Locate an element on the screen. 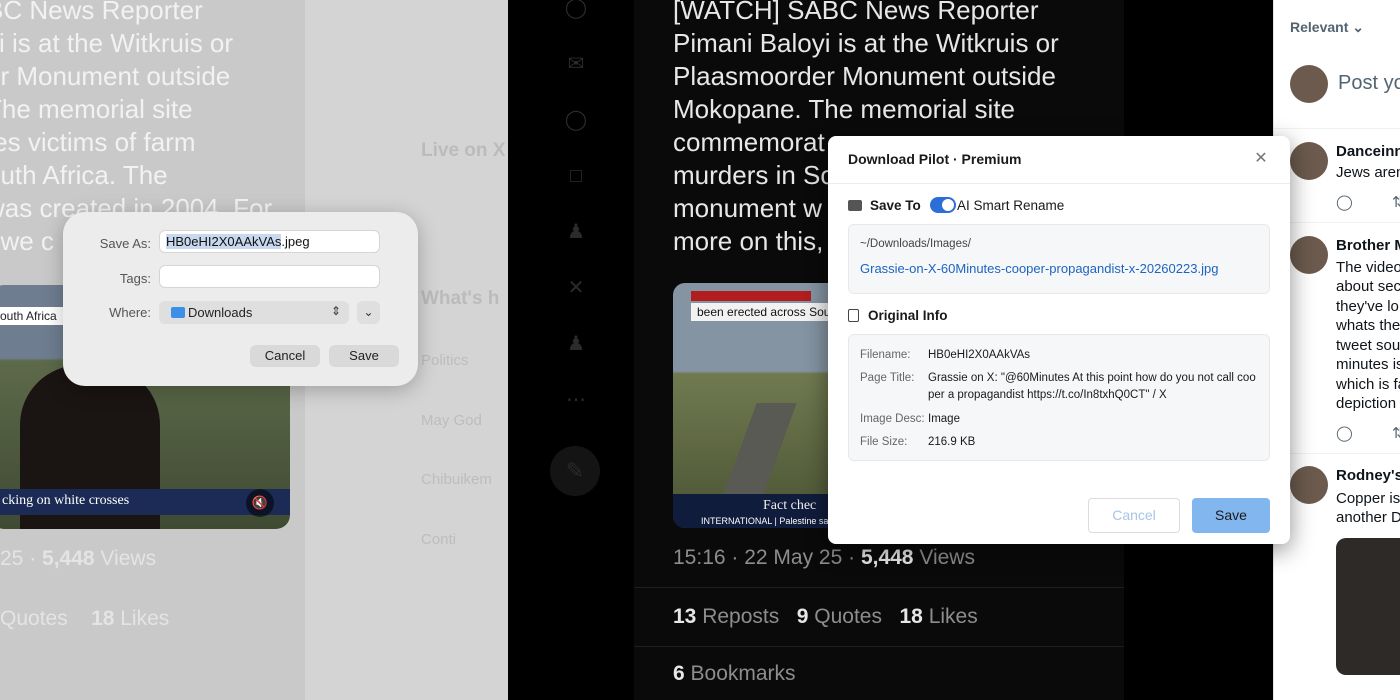 The width and height of the screenshot is (1400, 700). tweet-meta: 25 · 5,448 Views is located at coordinates (78, 558).